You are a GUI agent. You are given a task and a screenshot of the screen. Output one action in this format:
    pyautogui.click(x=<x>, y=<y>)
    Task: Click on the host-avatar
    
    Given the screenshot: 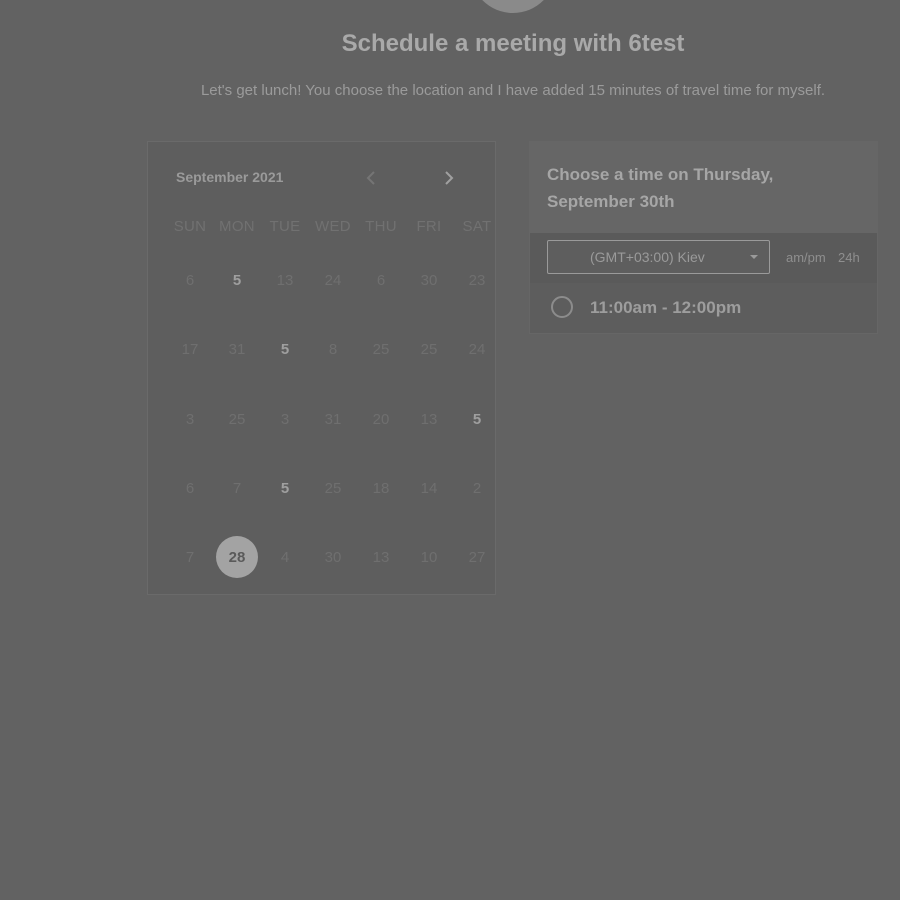 What is the action you would take?
    pyautogui.click(x=513, y=6)
    